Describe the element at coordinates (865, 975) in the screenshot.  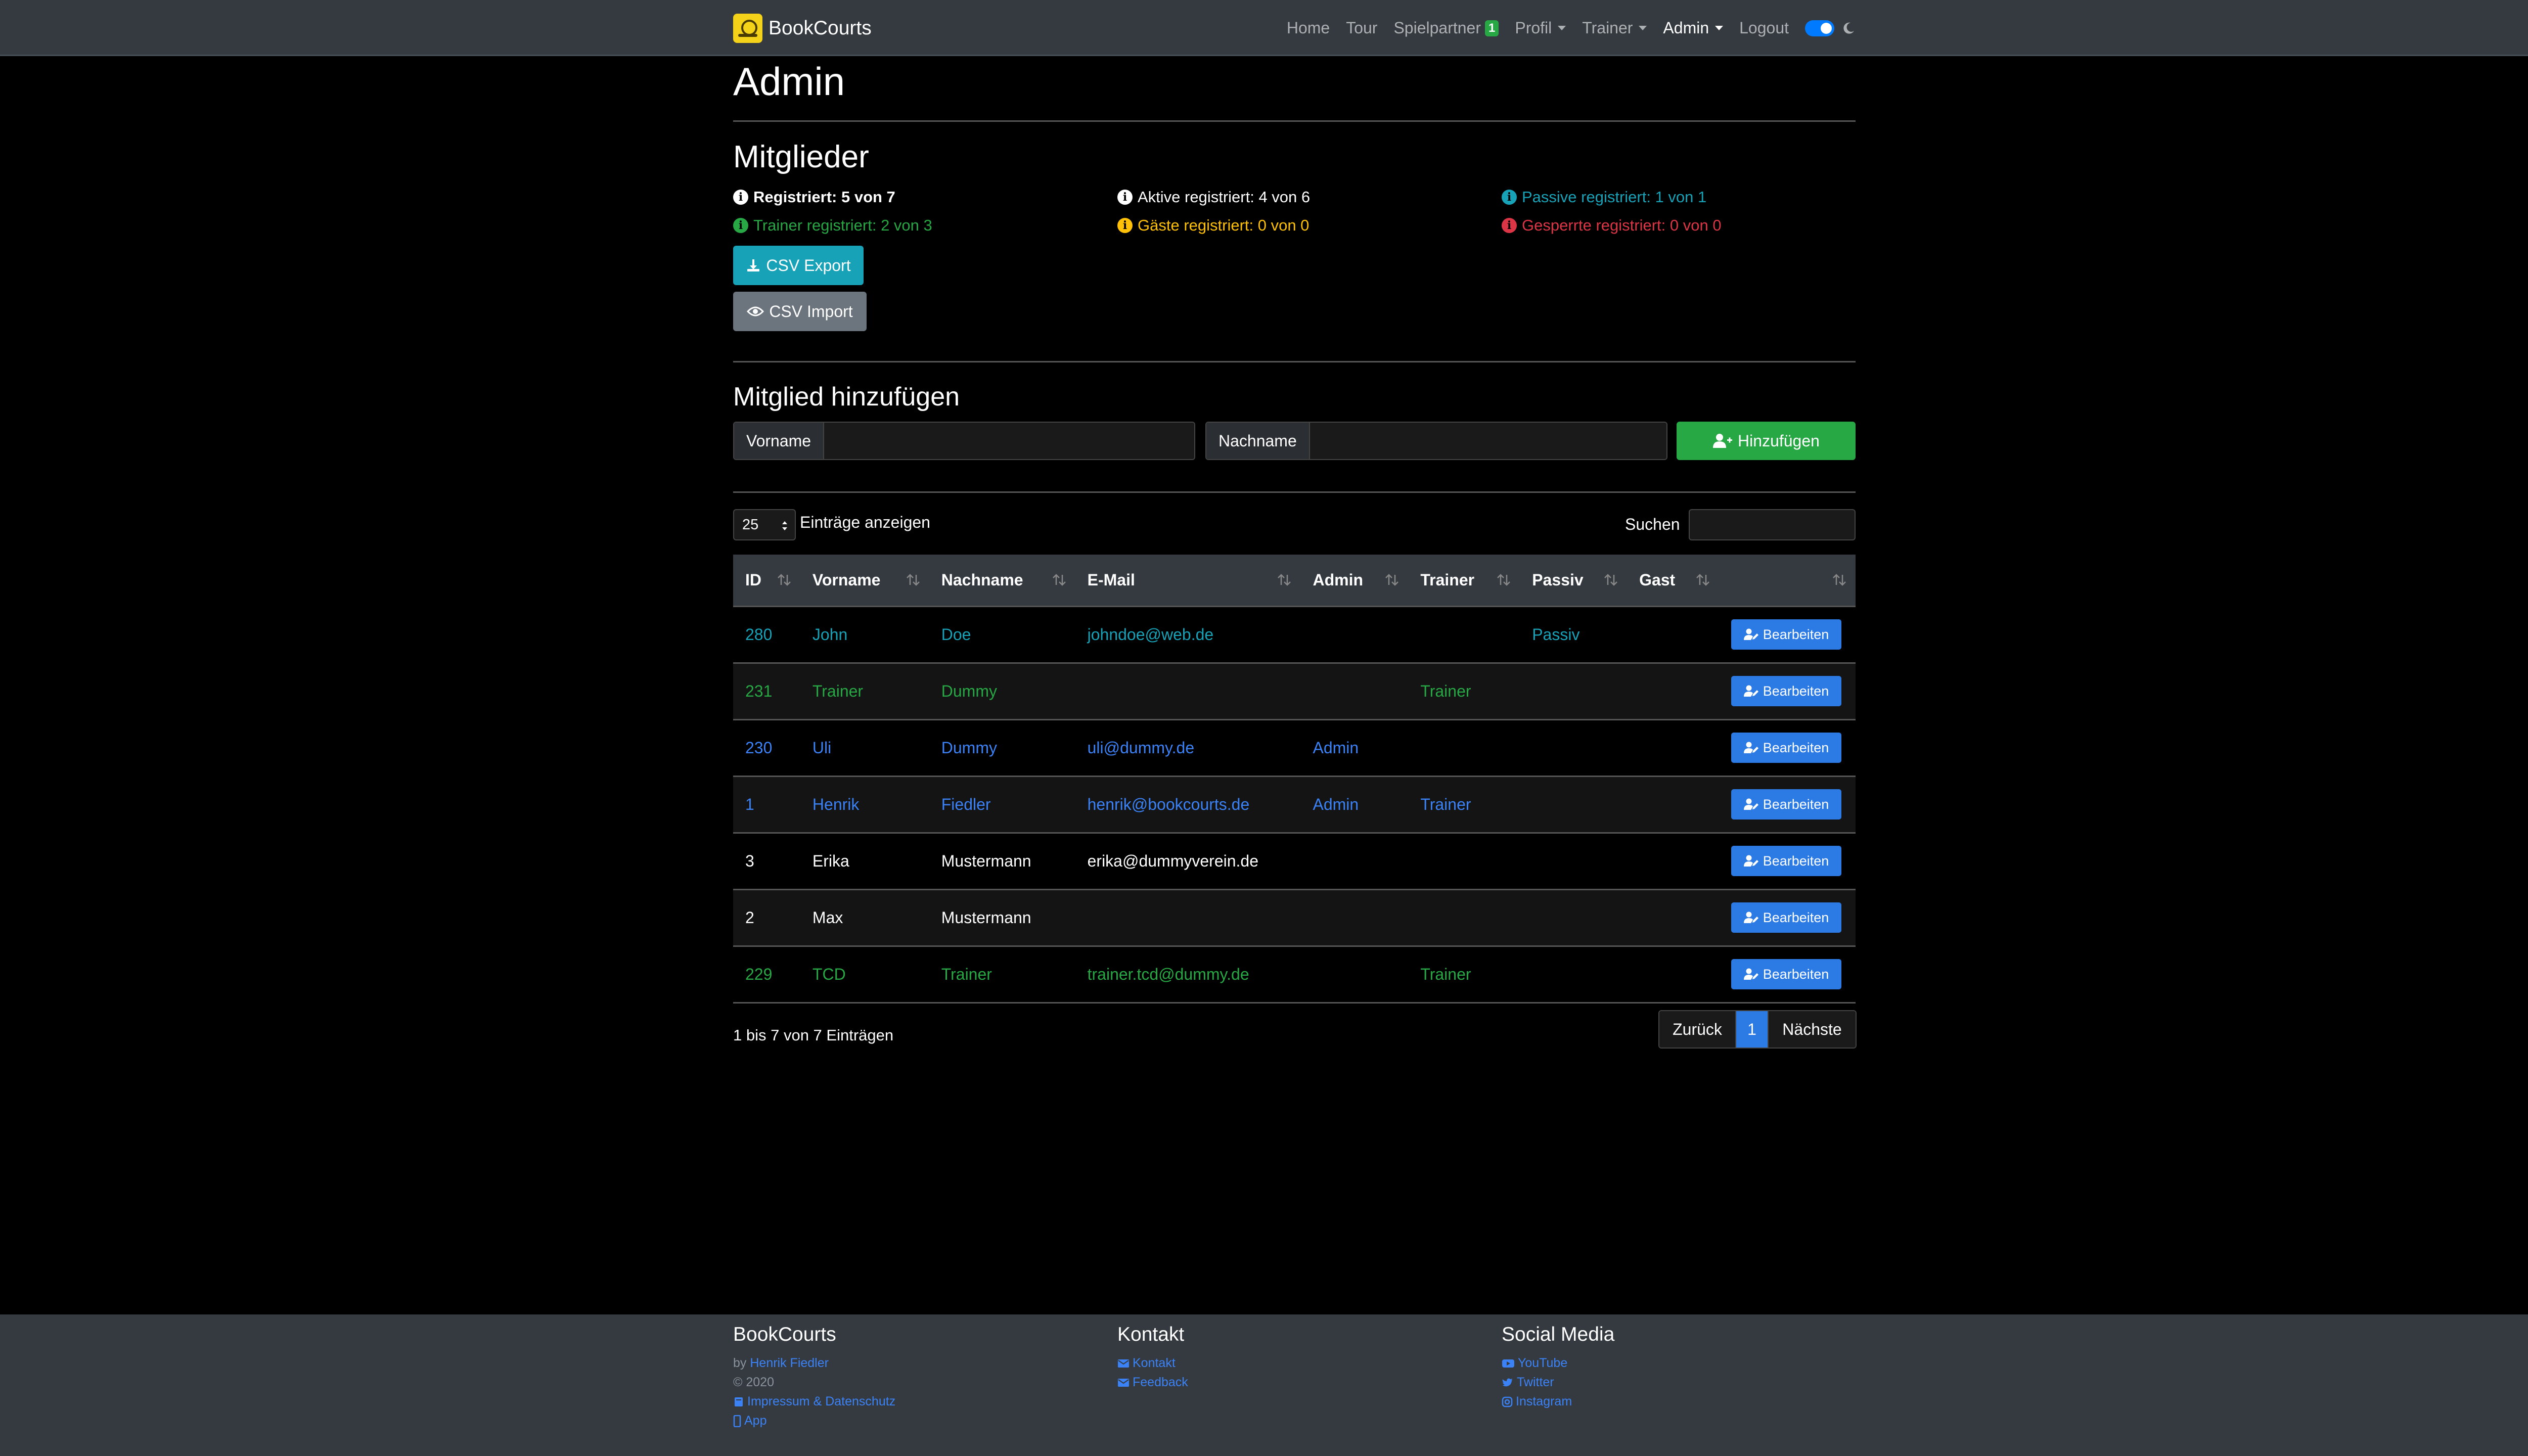
I see `cell-first: TCD` at that location.